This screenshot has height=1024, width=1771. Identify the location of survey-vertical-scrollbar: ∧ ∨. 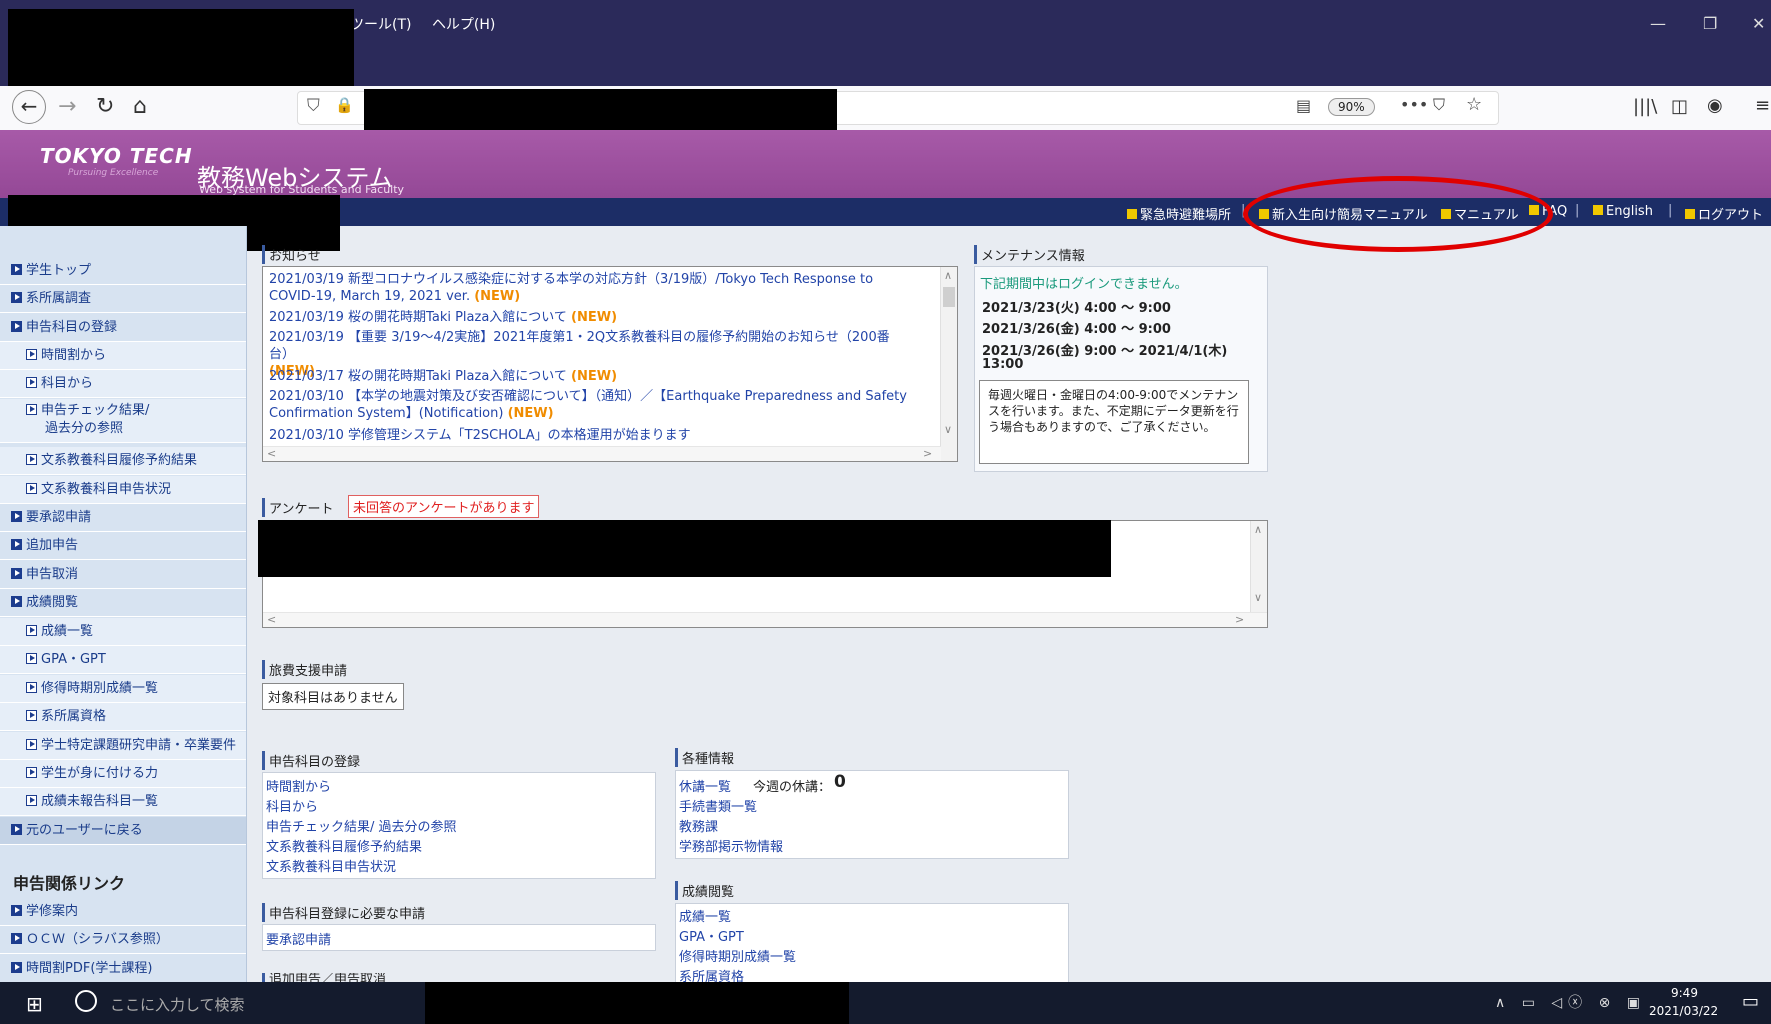
(1258, 567).